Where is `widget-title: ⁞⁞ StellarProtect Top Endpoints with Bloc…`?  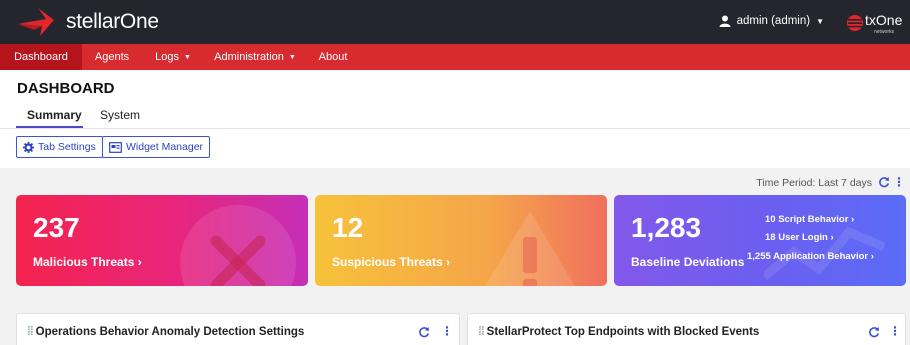 widget-title: ⁞⁞ StellarProtect Top Endpoints with Bloc… is located at coordinates (618, 332).